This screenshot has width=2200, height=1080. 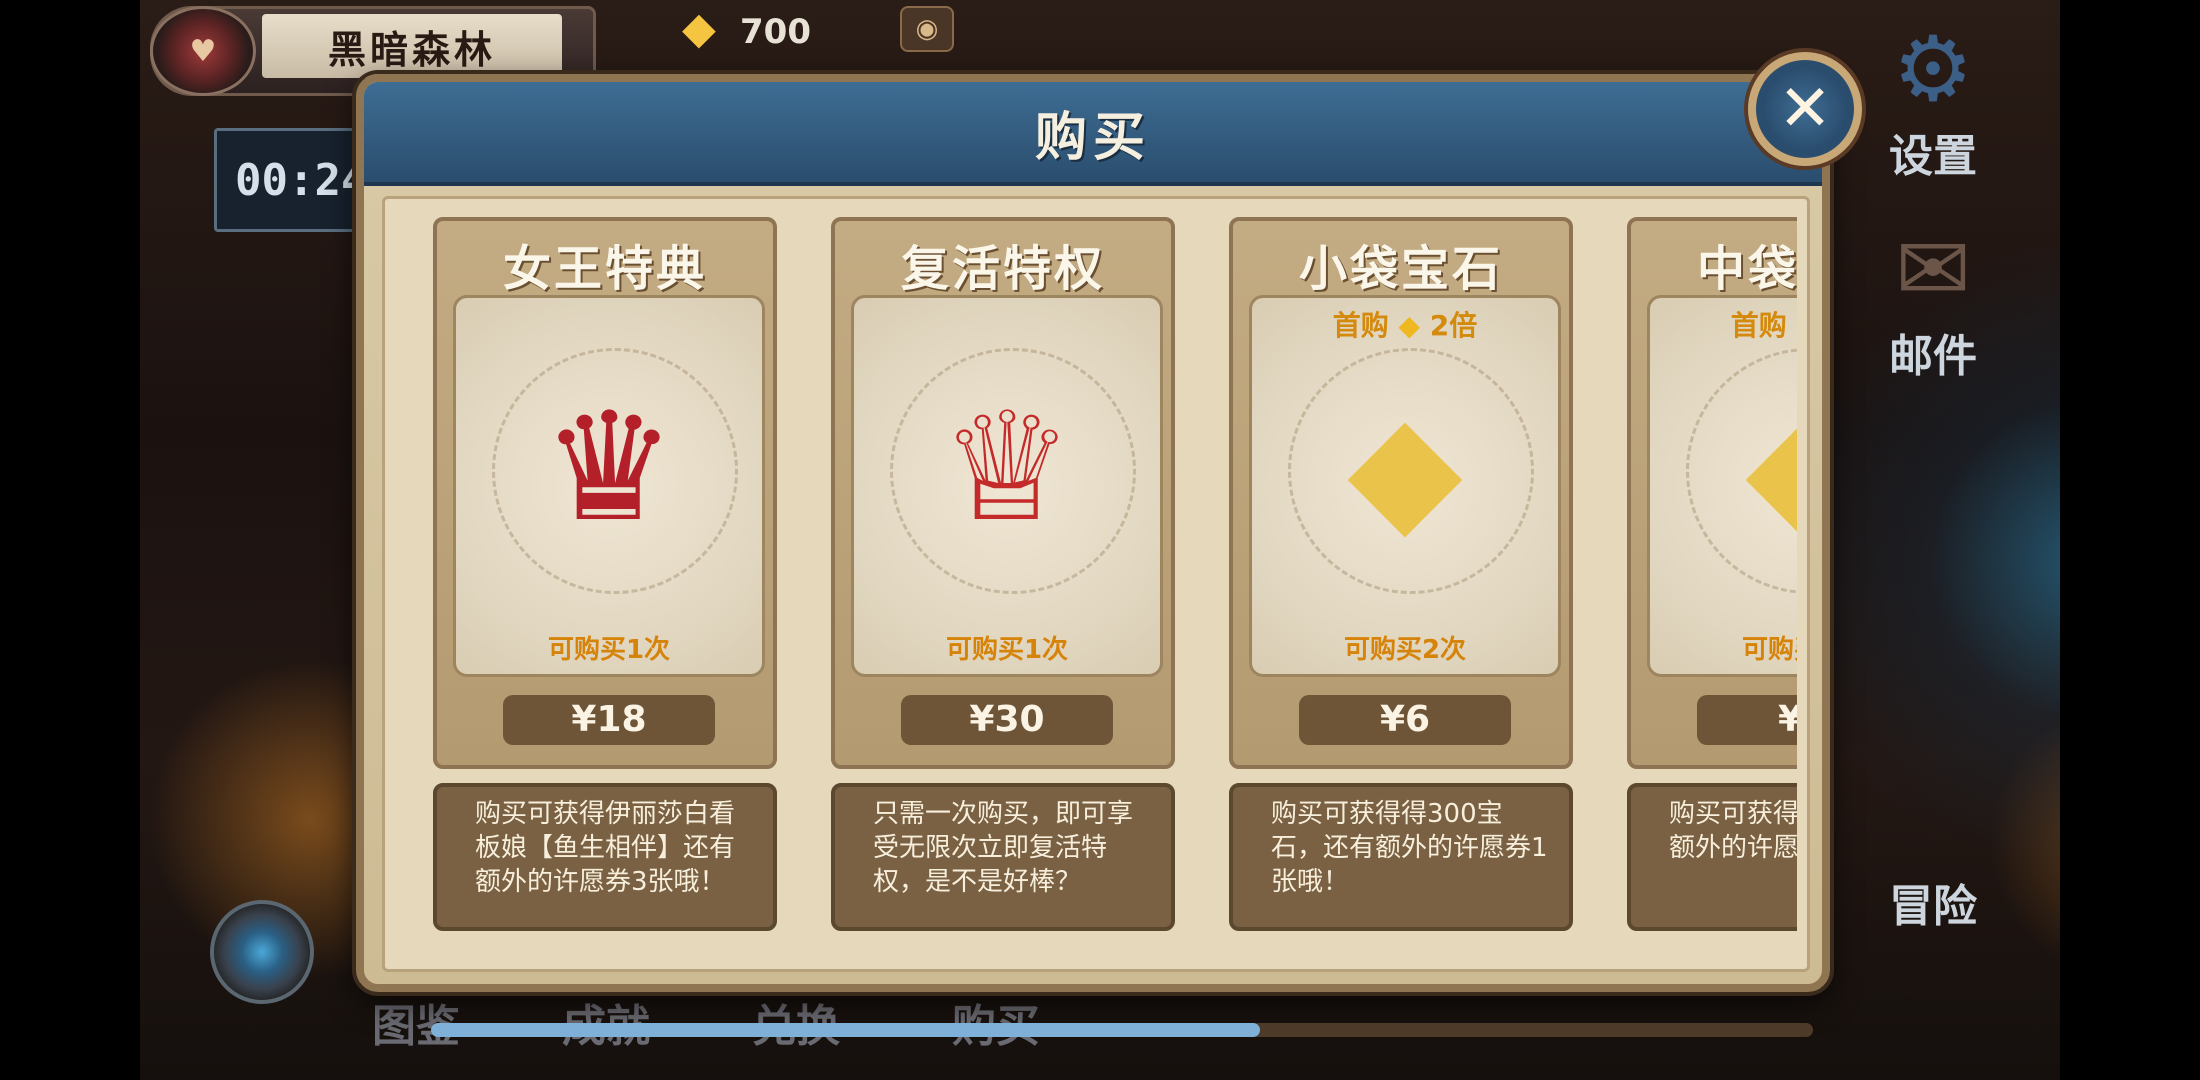 I want to click on card-title: 复活特权, so click(x=1002, y=269).